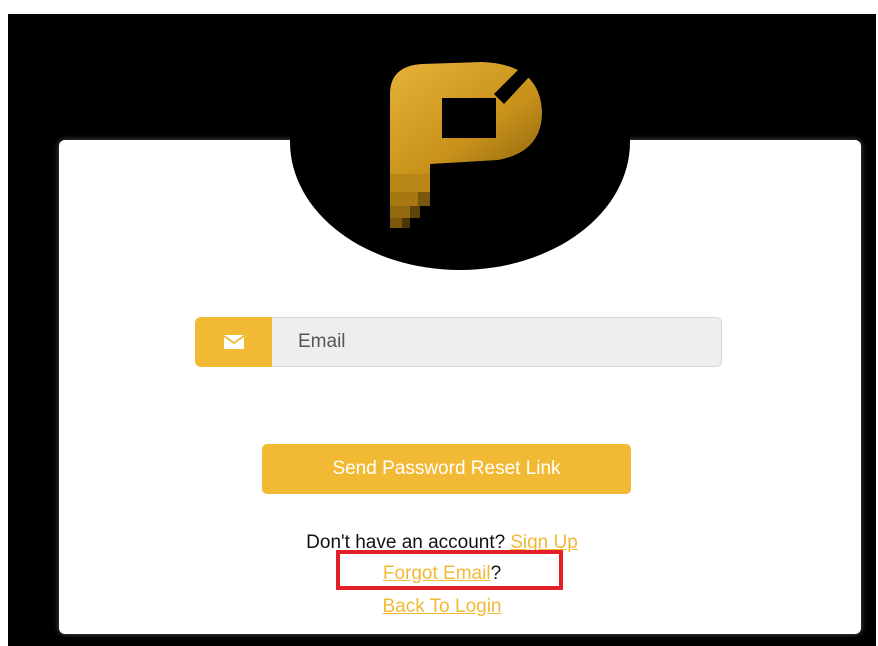 The height and width of the screenshot is (646, 878). I want to click on email-input-group, so click(458, 342).